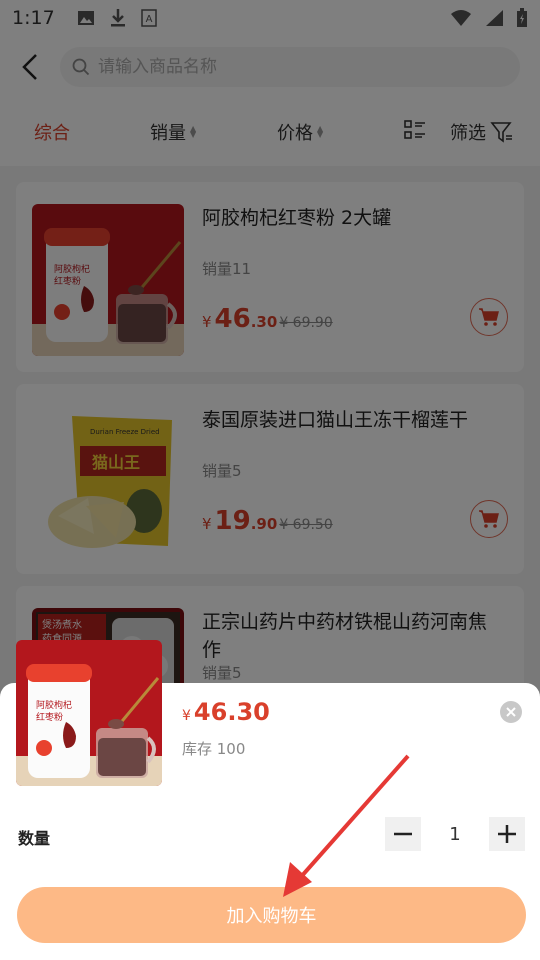 Image resolution: width=540 pixels, height=960 pixels. I want to click on quantity-stepper: 1, so click(455, 834).